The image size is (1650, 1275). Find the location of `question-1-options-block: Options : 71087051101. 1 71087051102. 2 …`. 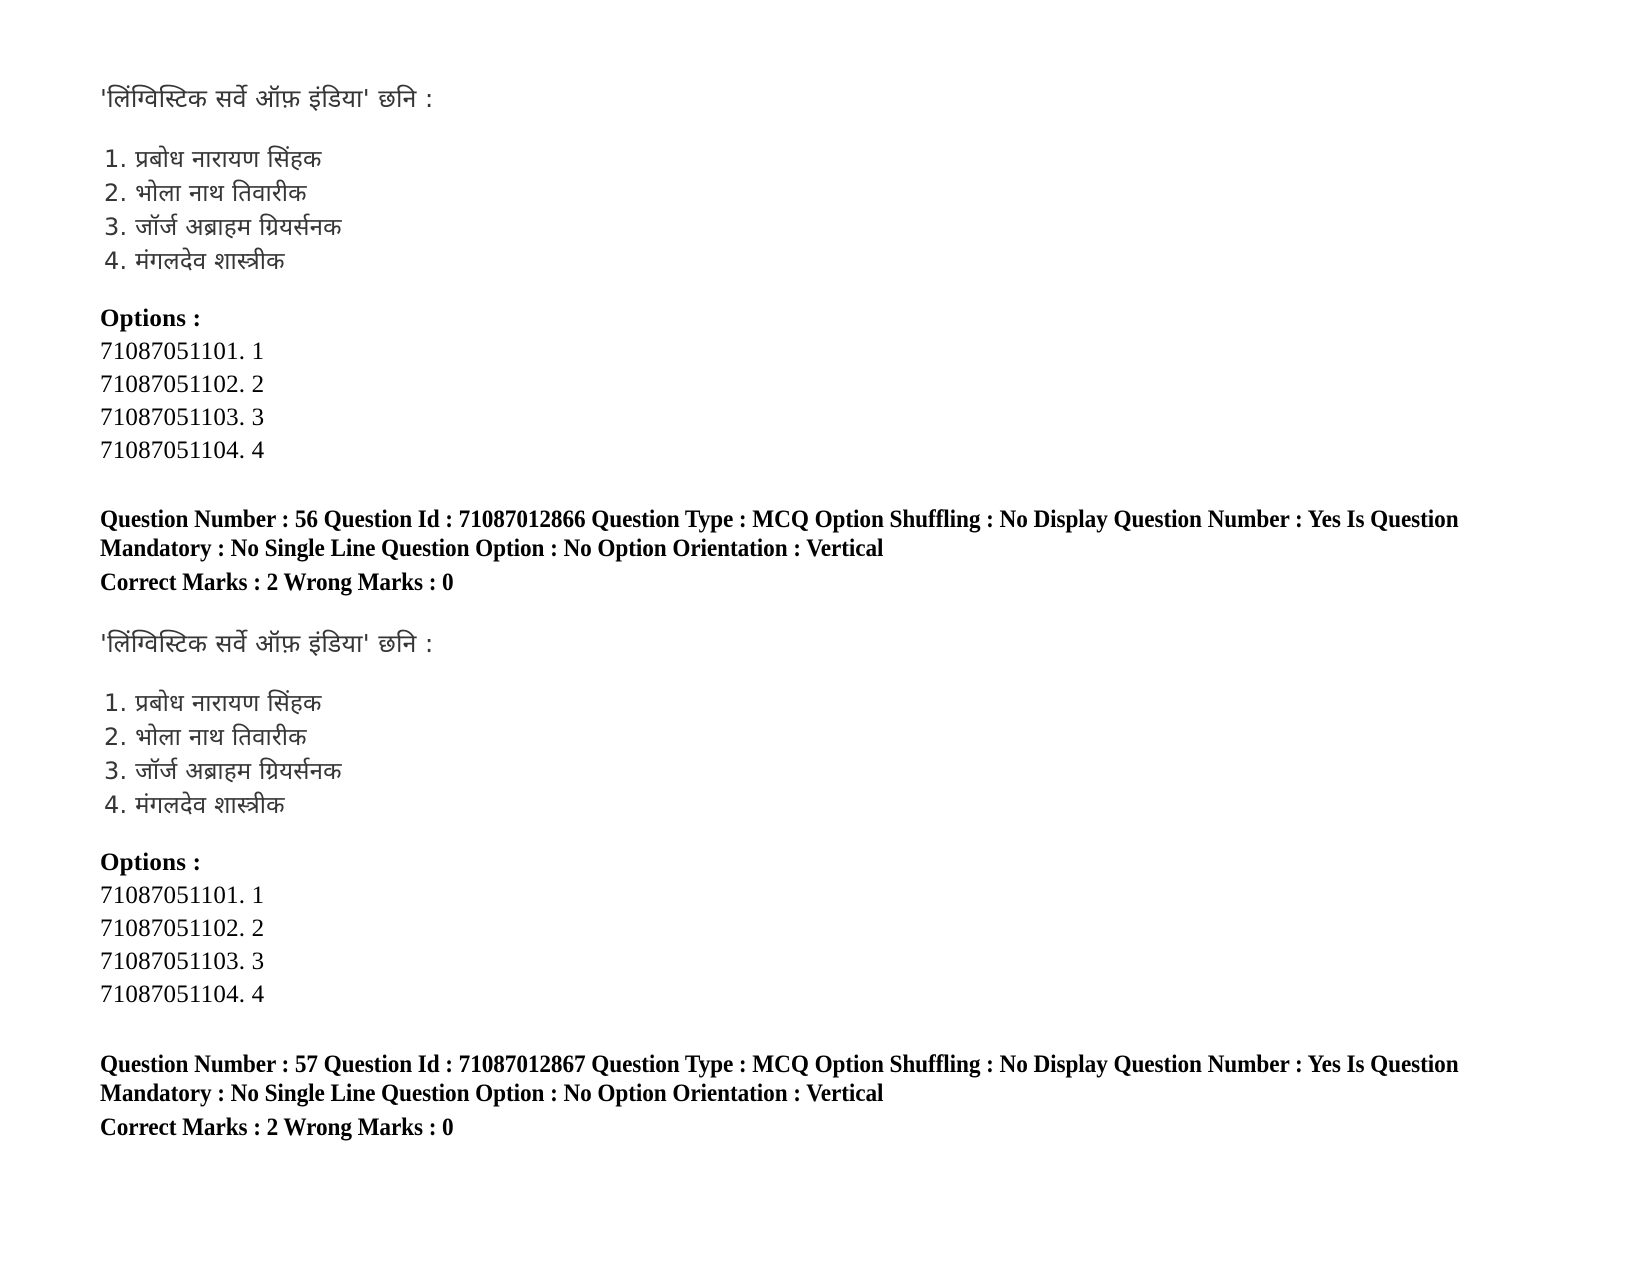

question-1-options-block: Options : 71087051101. 1 71087051102. 2 … is located at coordinates (182, 384).